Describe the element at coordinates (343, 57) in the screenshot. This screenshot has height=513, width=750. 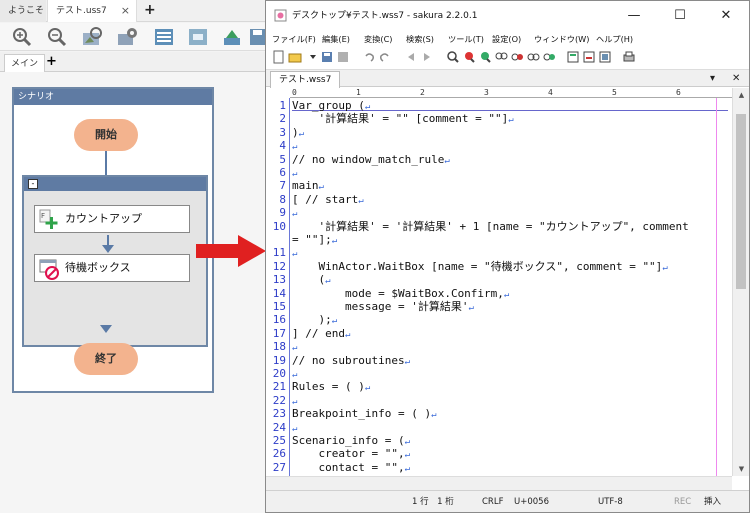
I see `save-all-icon` at that location.